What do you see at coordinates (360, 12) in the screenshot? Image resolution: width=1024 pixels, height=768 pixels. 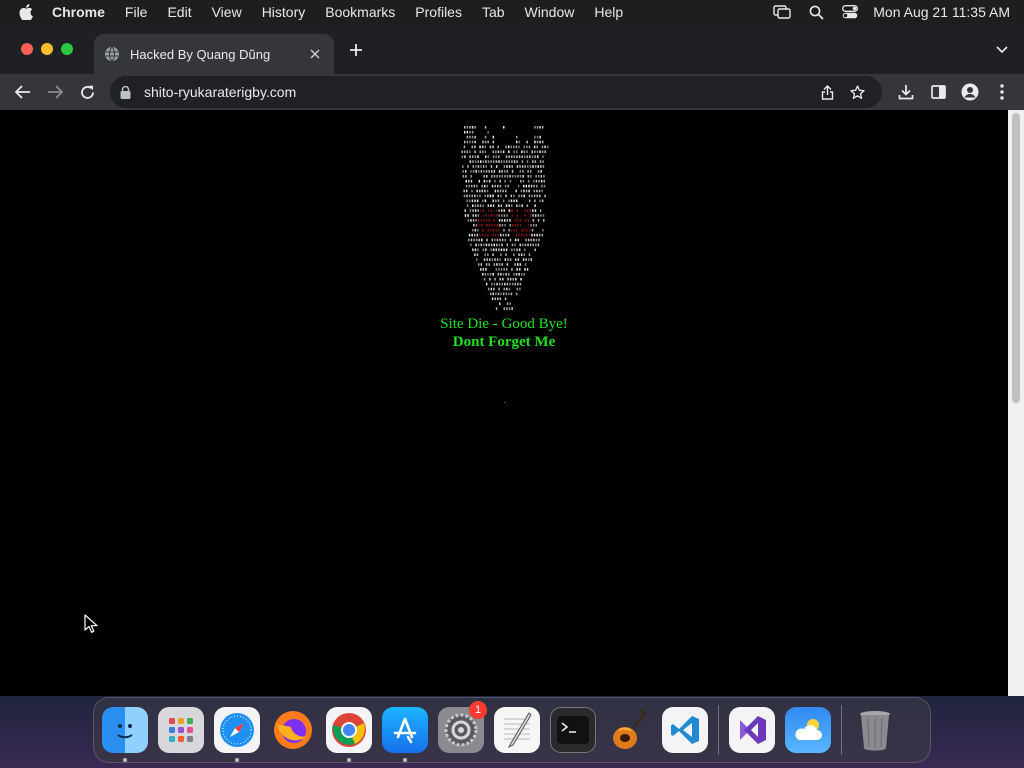 I see `menu-bookmarks: Bookmarks` at bounding box center [360, 12].